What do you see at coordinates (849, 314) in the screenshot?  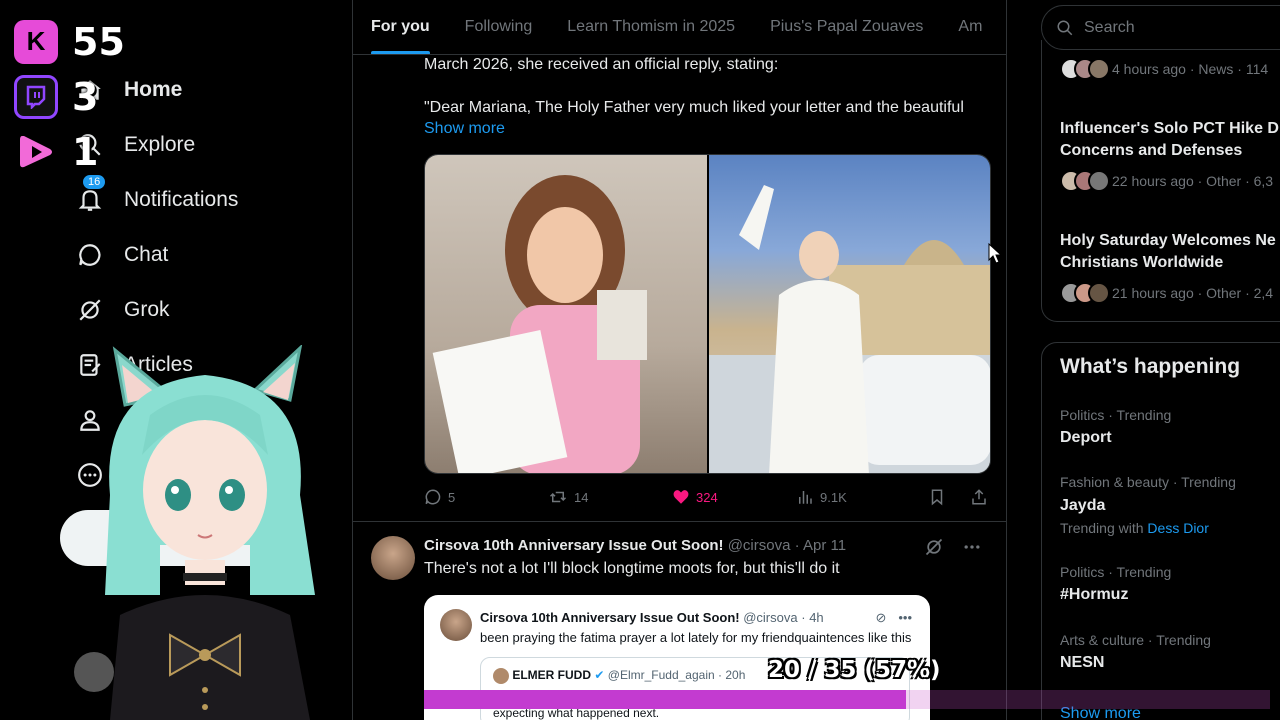 I see `pope-waving-photo` at bounding box center [849, 314].